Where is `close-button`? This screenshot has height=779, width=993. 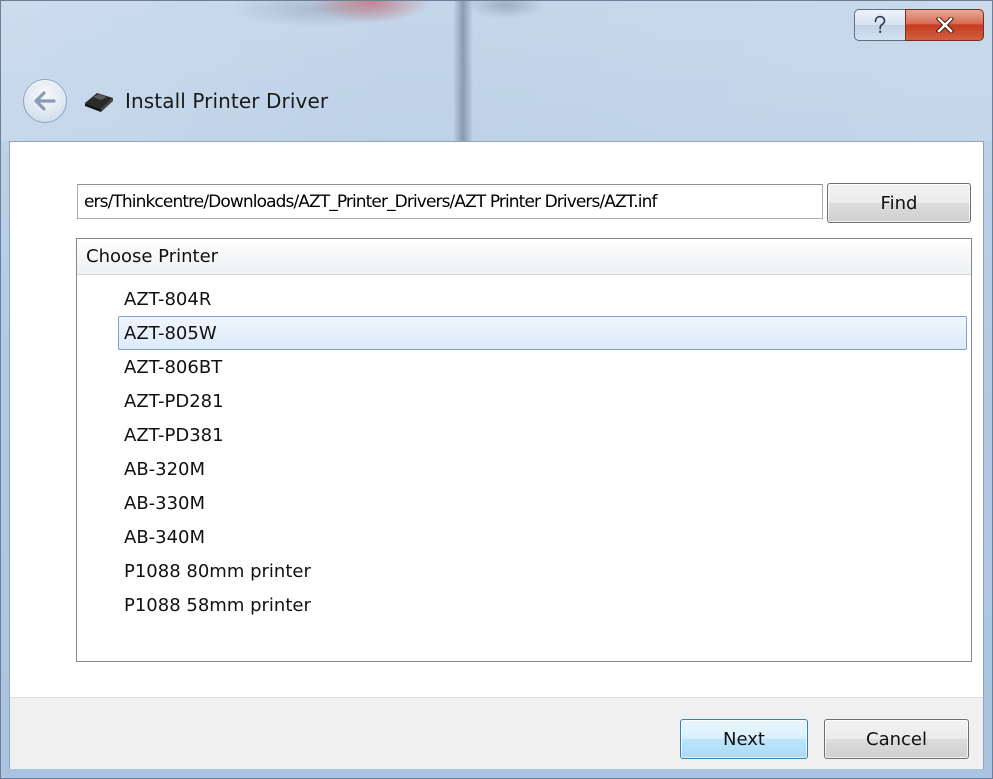
close-button is located at coordinates (944, 25).